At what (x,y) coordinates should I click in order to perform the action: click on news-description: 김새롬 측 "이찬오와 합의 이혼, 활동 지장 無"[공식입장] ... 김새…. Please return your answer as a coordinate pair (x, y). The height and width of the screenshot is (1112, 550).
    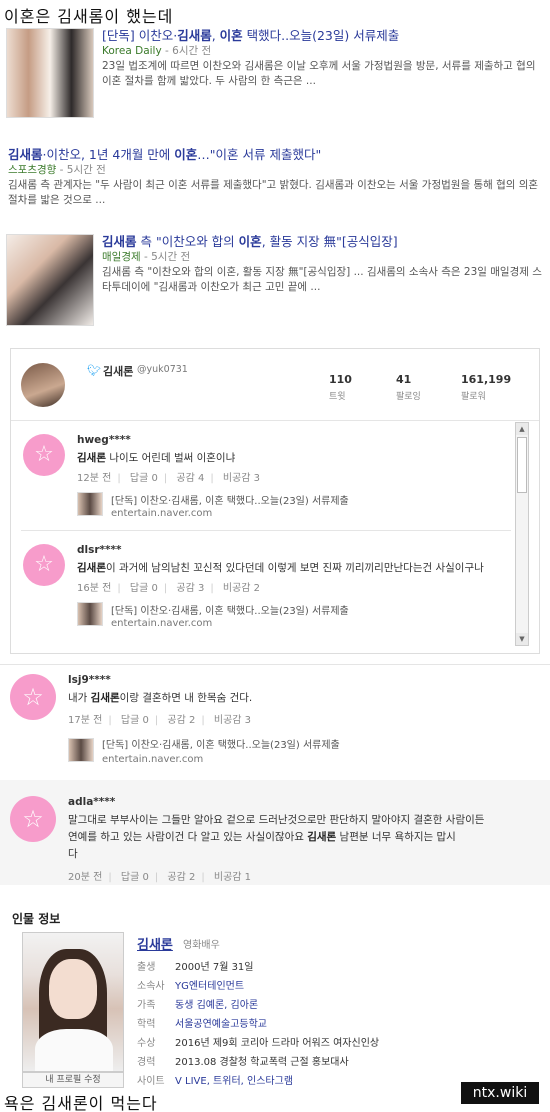
    Looking at the image, I should click on (322, 279).